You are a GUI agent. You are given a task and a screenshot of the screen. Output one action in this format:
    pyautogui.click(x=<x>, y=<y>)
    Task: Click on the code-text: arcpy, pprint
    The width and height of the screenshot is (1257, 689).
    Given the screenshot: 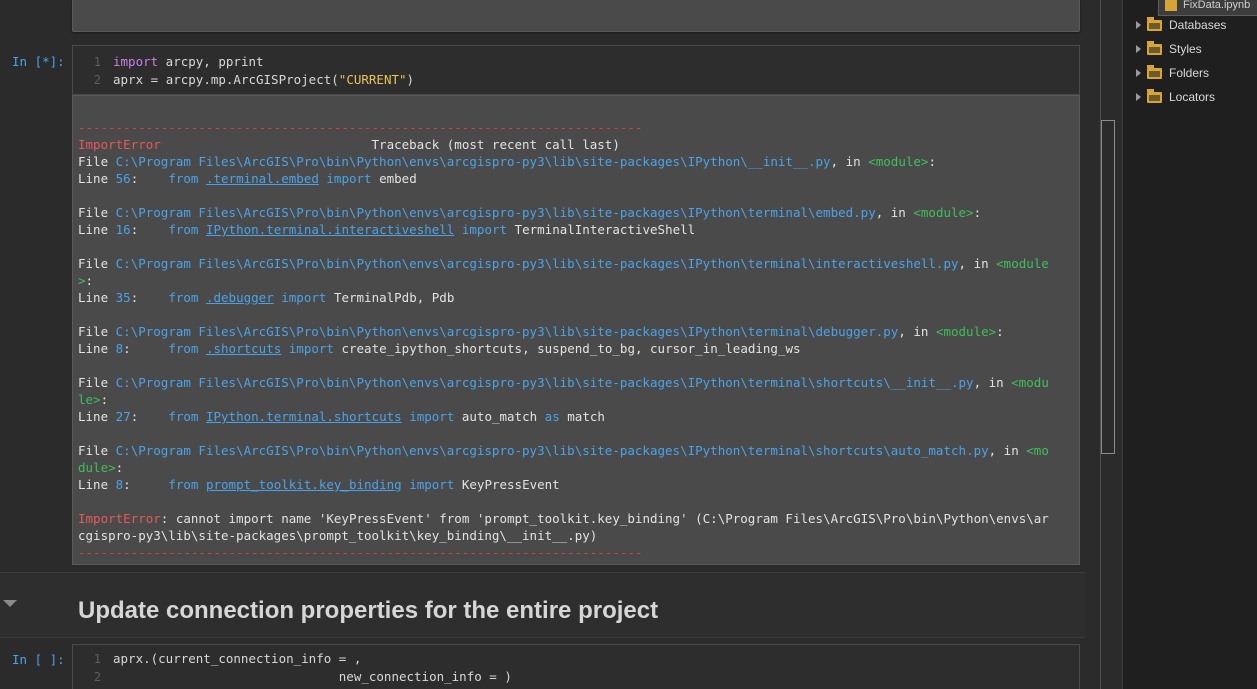 What is the action you would take?
    pyautogui.click(x=211, y=61)
    